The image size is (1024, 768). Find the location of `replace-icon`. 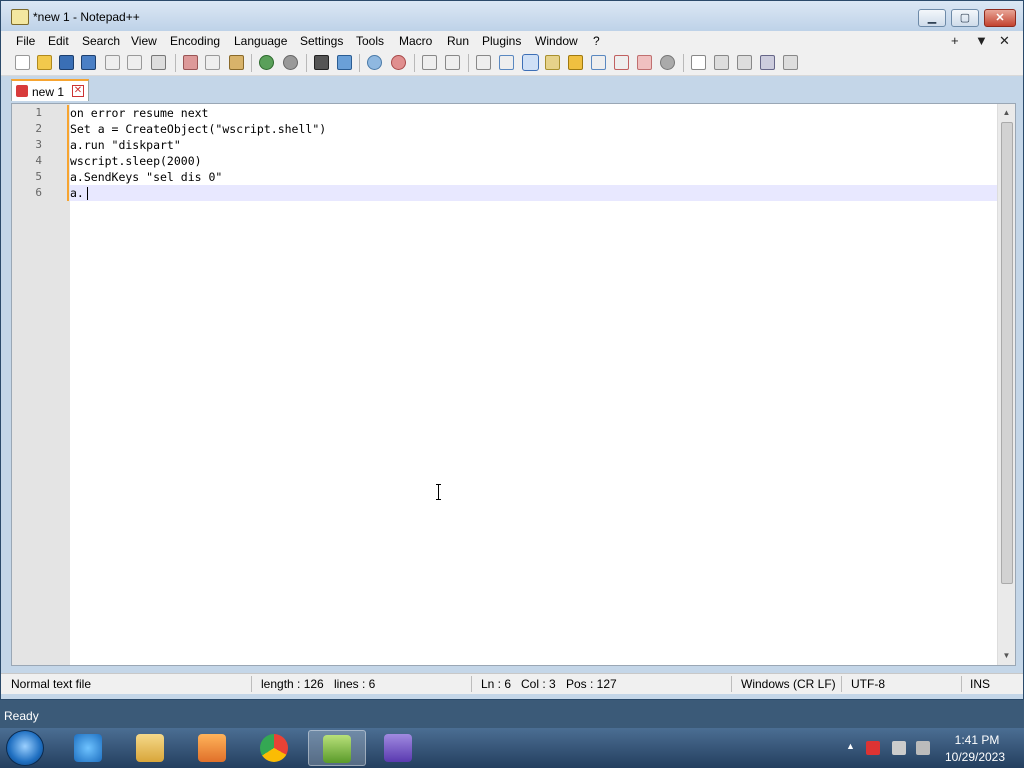

replace-icon is located at coordinates (344, 62).